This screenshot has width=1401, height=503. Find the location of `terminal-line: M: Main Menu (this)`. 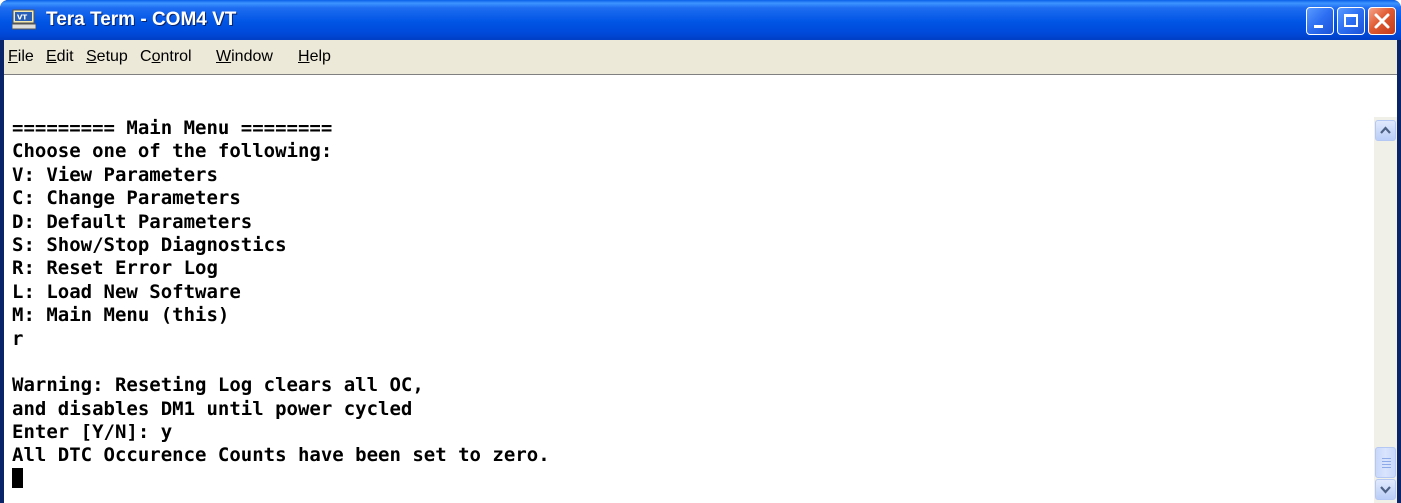

terminal-line: M: Main Menu (this) is located at coordinates (121, 315).